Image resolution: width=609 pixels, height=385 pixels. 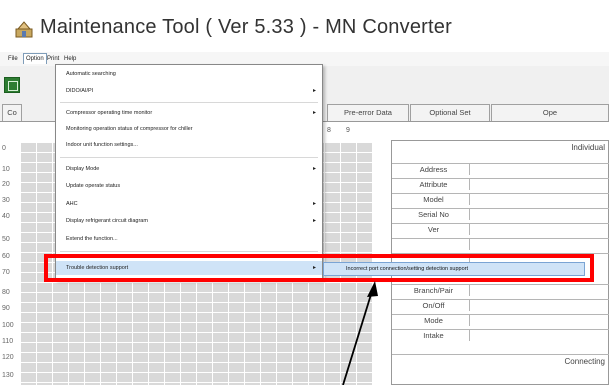 What do you see at coordinates (550, 112) in the screenshot?
I see `tab-ope: Ope` at bounding box center [550, 112].